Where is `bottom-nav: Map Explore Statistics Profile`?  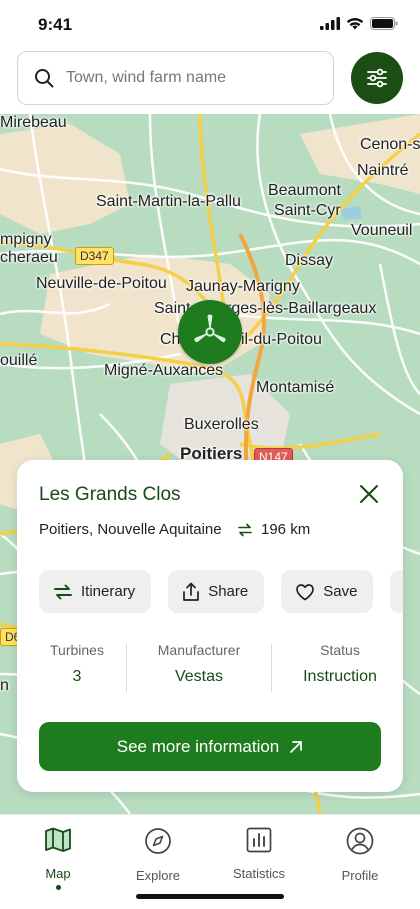
bottom-nav: Map Explore Statistics Profile is located at coordinates (210, 861).